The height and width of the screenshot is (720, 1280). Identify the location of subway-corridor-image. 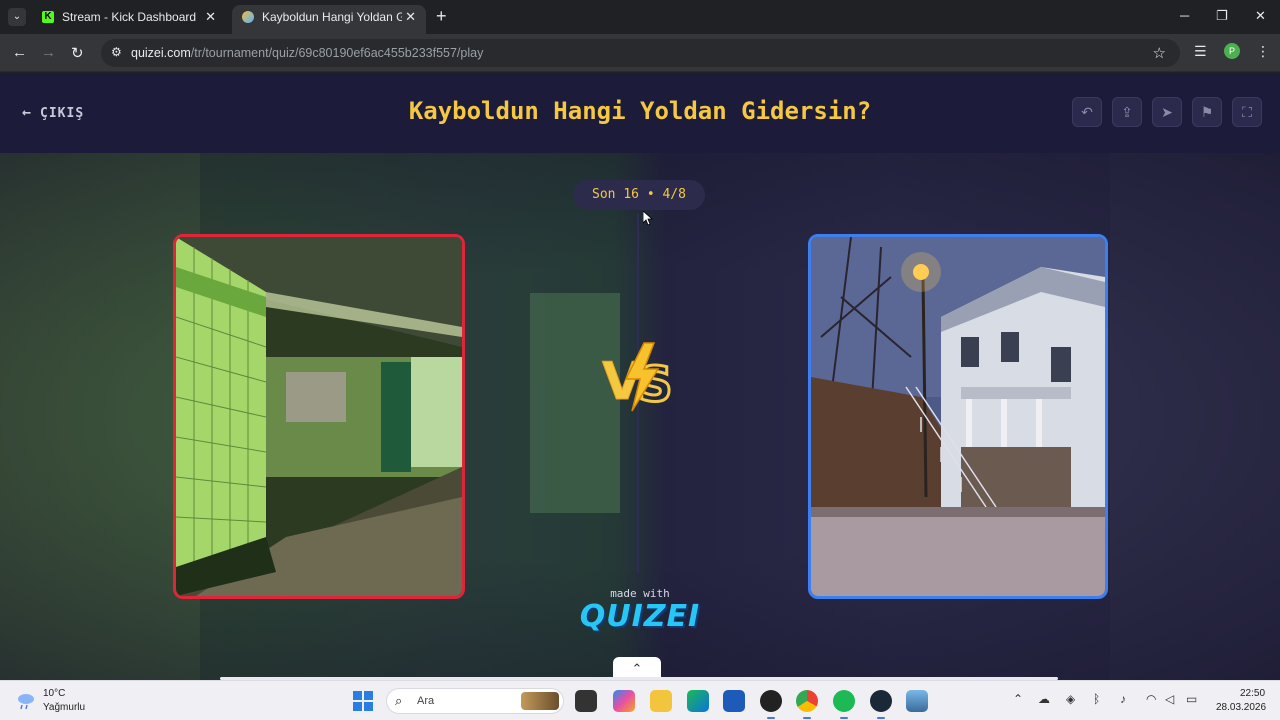
(319, 416).